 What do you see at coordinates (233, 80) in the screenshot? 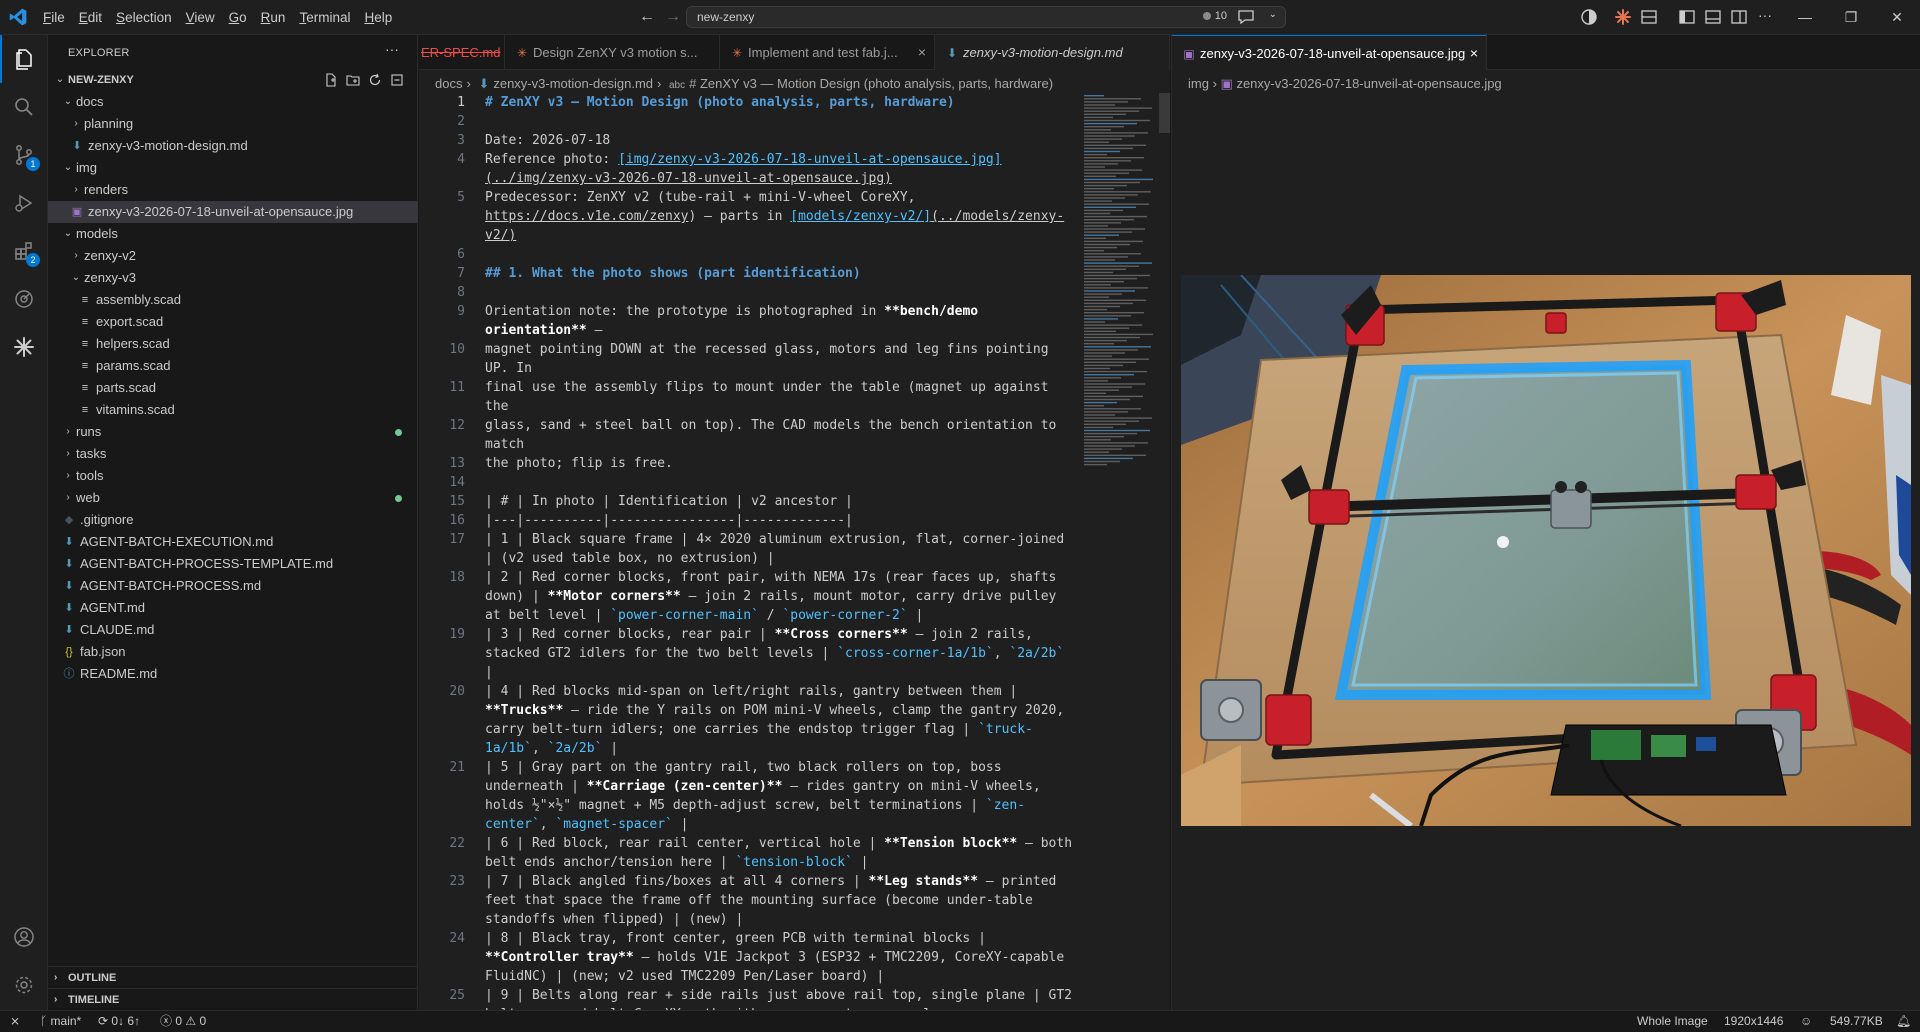
I see `workspace-root: ⌄ NEW-ZENXY` at bounding box center [233, 80].